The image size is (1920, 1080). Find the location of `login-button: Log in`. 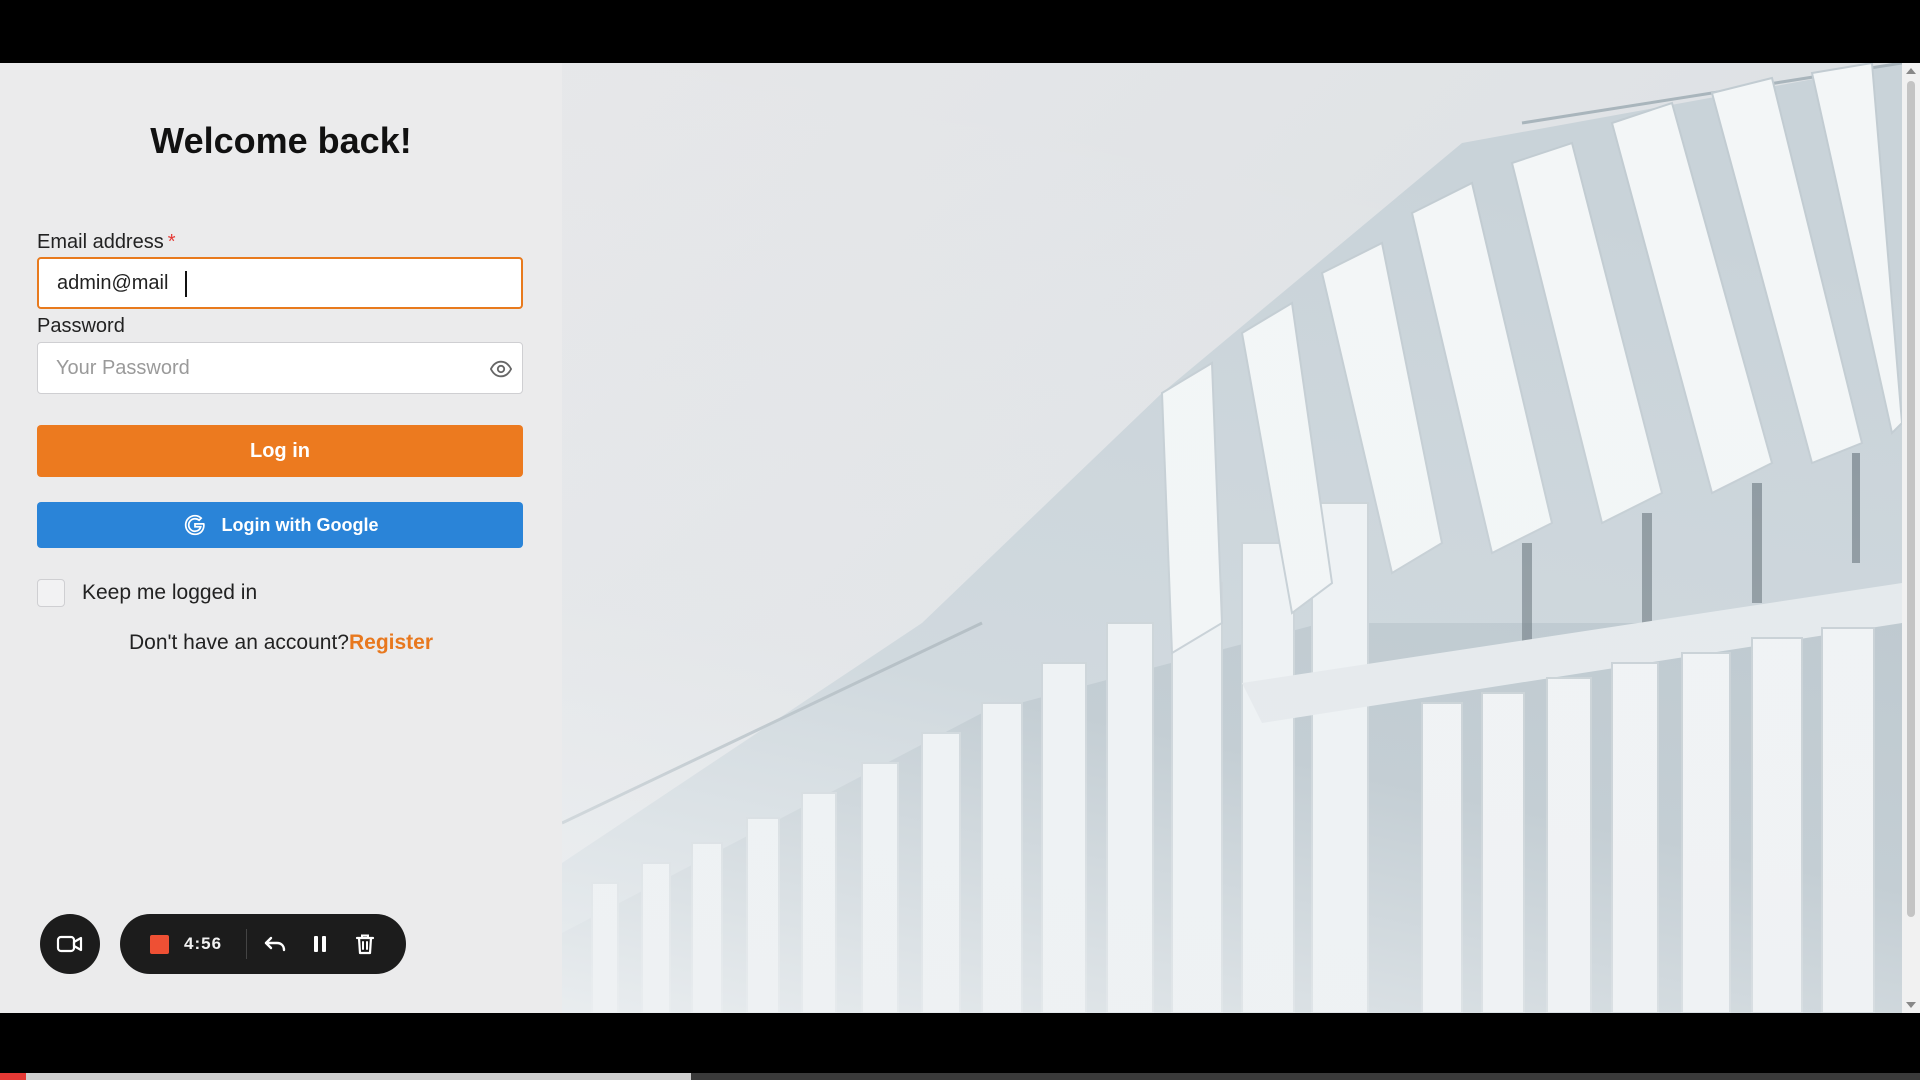

login-button: Log in is located at coordinates (280, 451).